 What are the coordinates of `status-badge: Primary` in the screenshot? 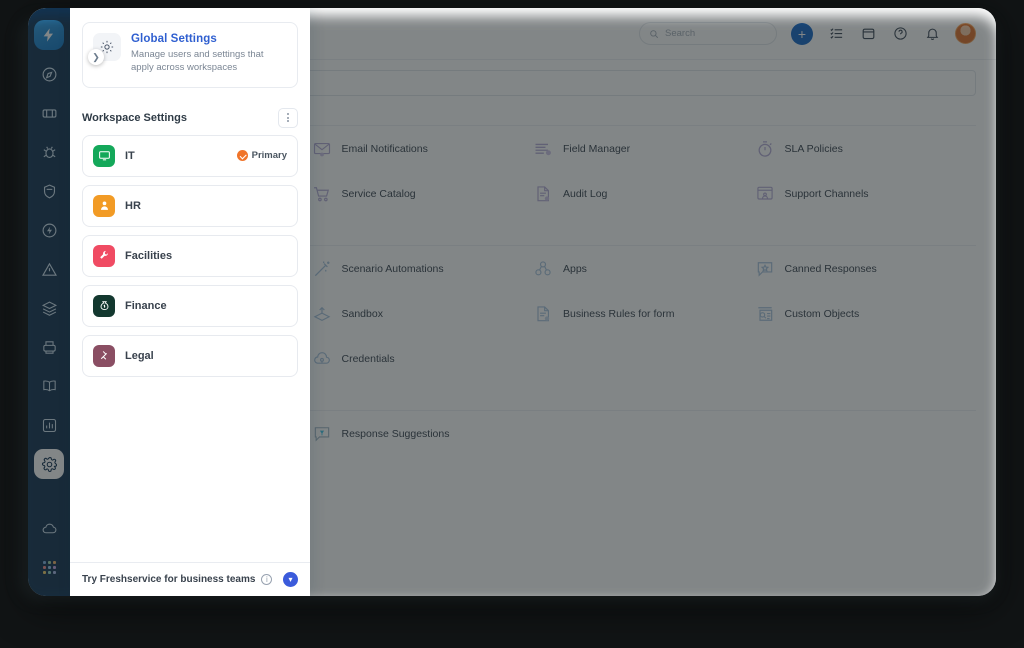 It's located at (261, 156).